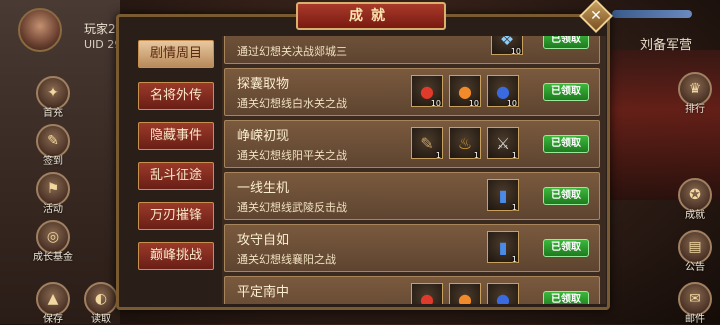 Image resolution: width=720 pixels, height=325 pixels. What do you see at coordinates (292, 207) in the screenshot?
I see `achievement-desc: 通关幻想线武陵反击战` at bounding box center [292, 207].